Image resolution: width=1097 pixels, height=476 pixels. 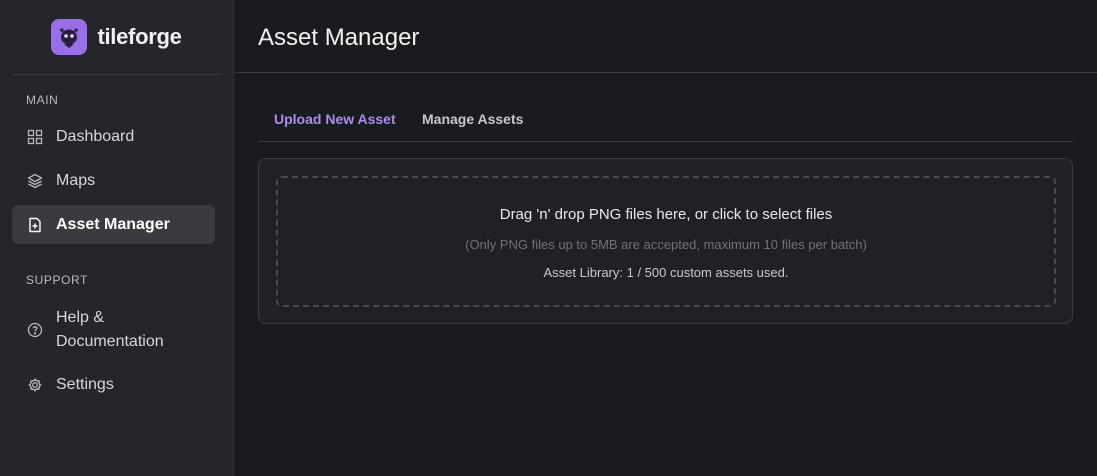 I want to click on sidebar-item-label: Settings, so click(x=85, y=384).